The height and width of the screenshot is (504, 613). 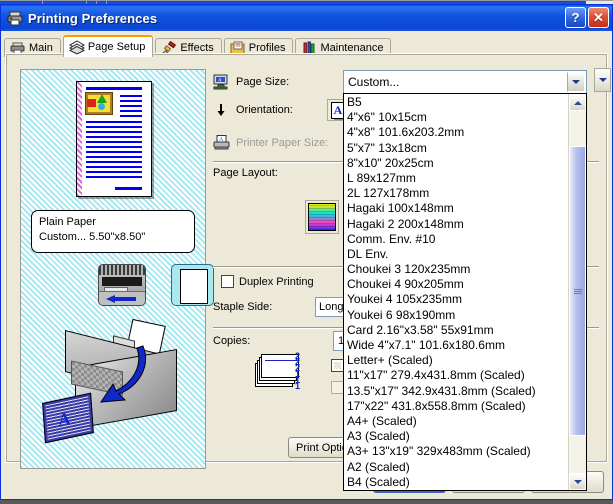 What do you see at coordinates (457, 102) in the screenshot?
I see `dropdown-option: B5` at bounding box center [457, 102].